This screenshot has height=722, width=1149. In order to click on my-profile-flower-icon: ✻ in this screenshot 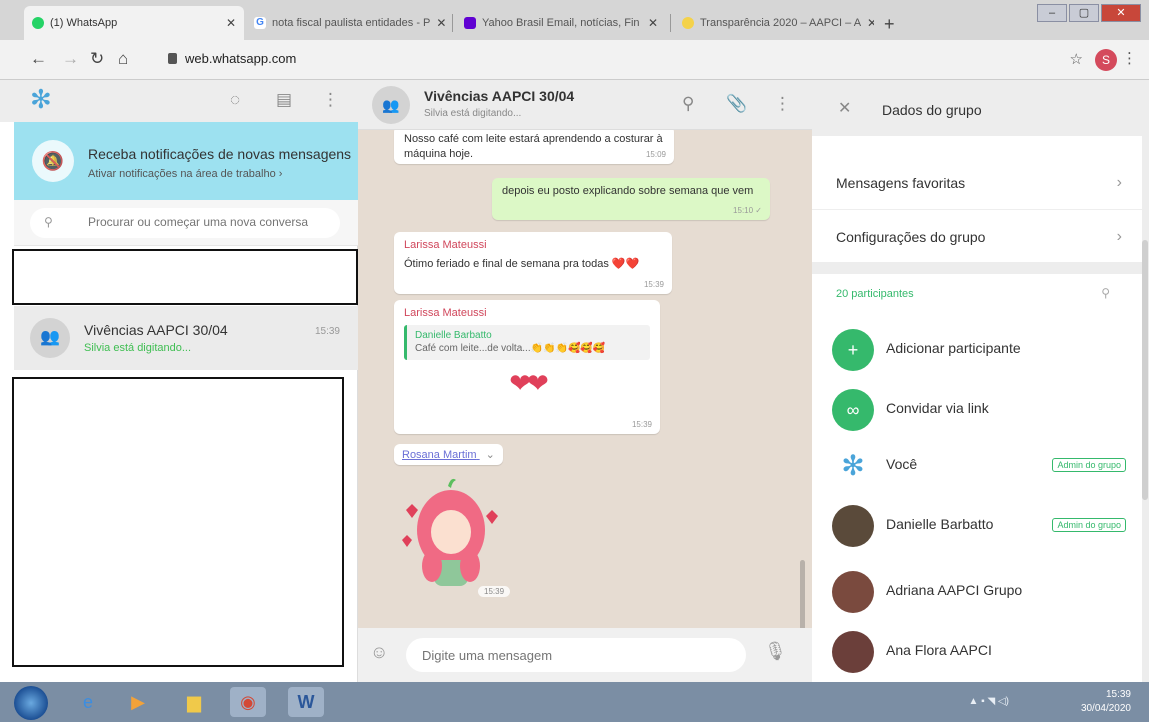, I will do `click(41, 99)`.